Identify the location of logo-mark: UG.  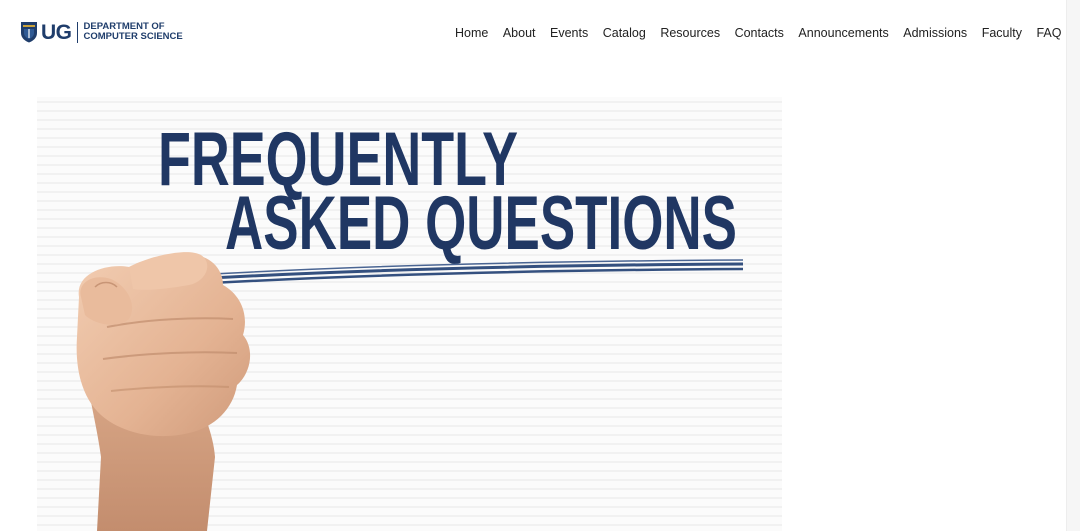
(56, 32).